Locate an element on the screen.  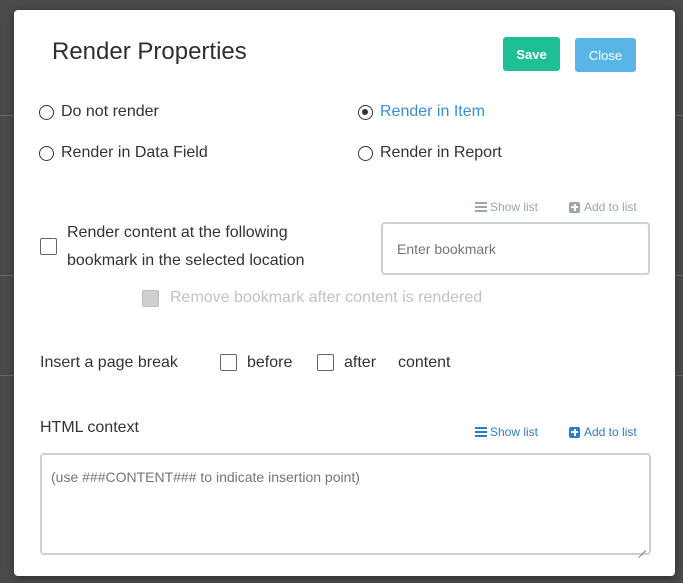
radio-label: Render in Data Field is located at coordinates (134, 152).